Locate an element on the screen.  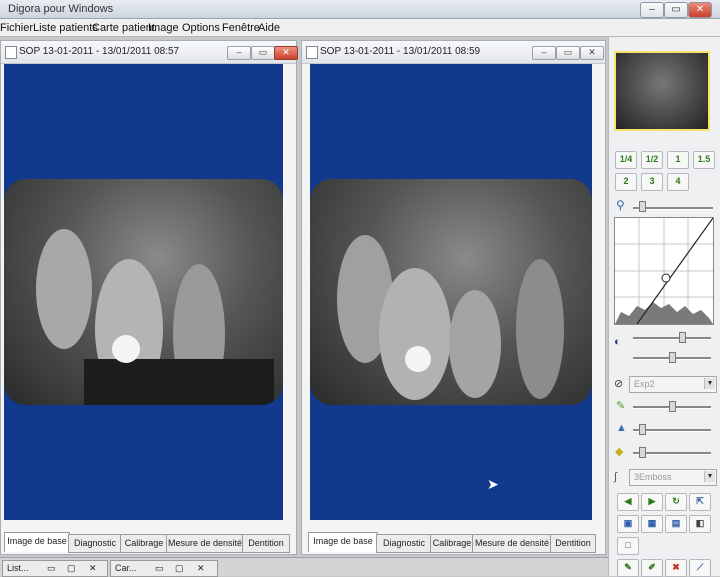
filter-combo-value: Exp2 is located at coordinates (644, 384).